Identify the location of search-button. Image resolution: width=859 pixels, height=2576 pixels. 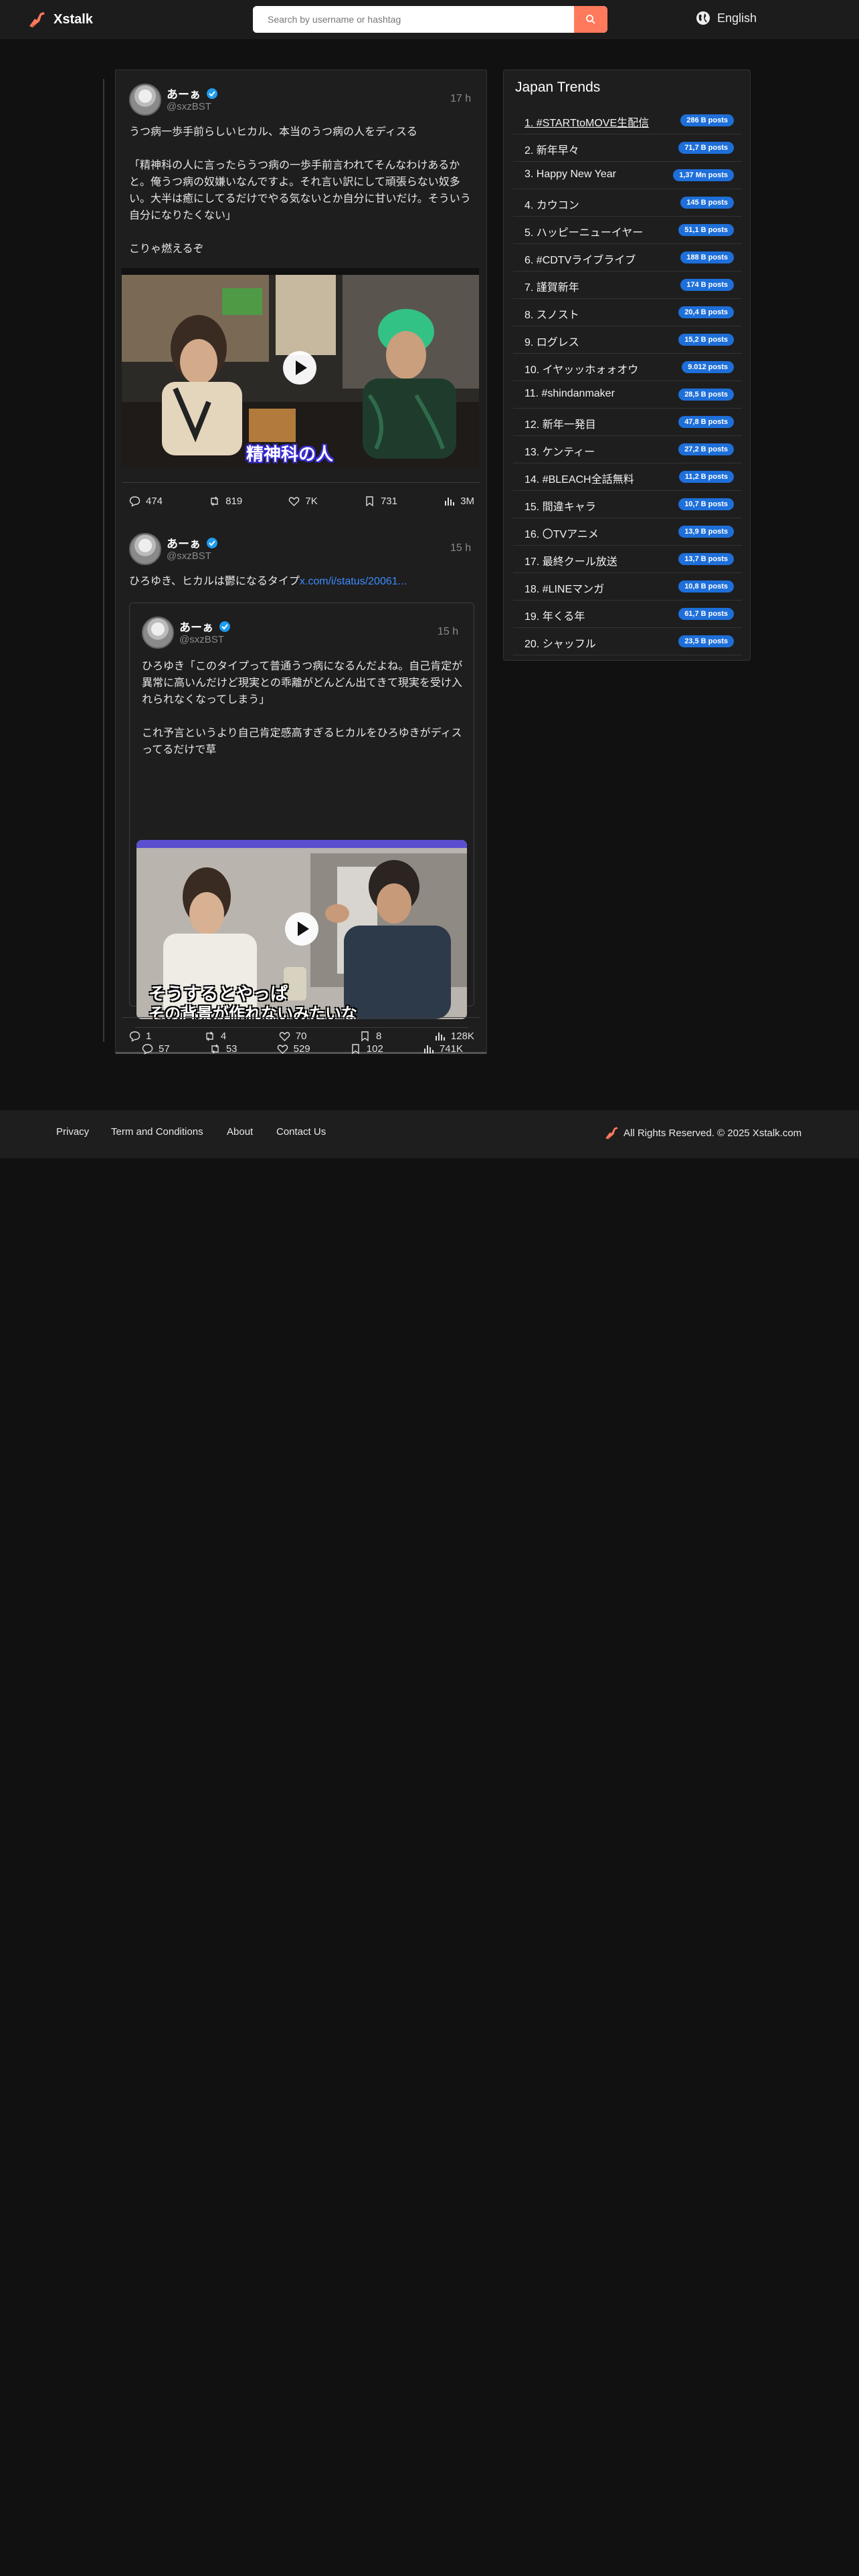
(590, 19).